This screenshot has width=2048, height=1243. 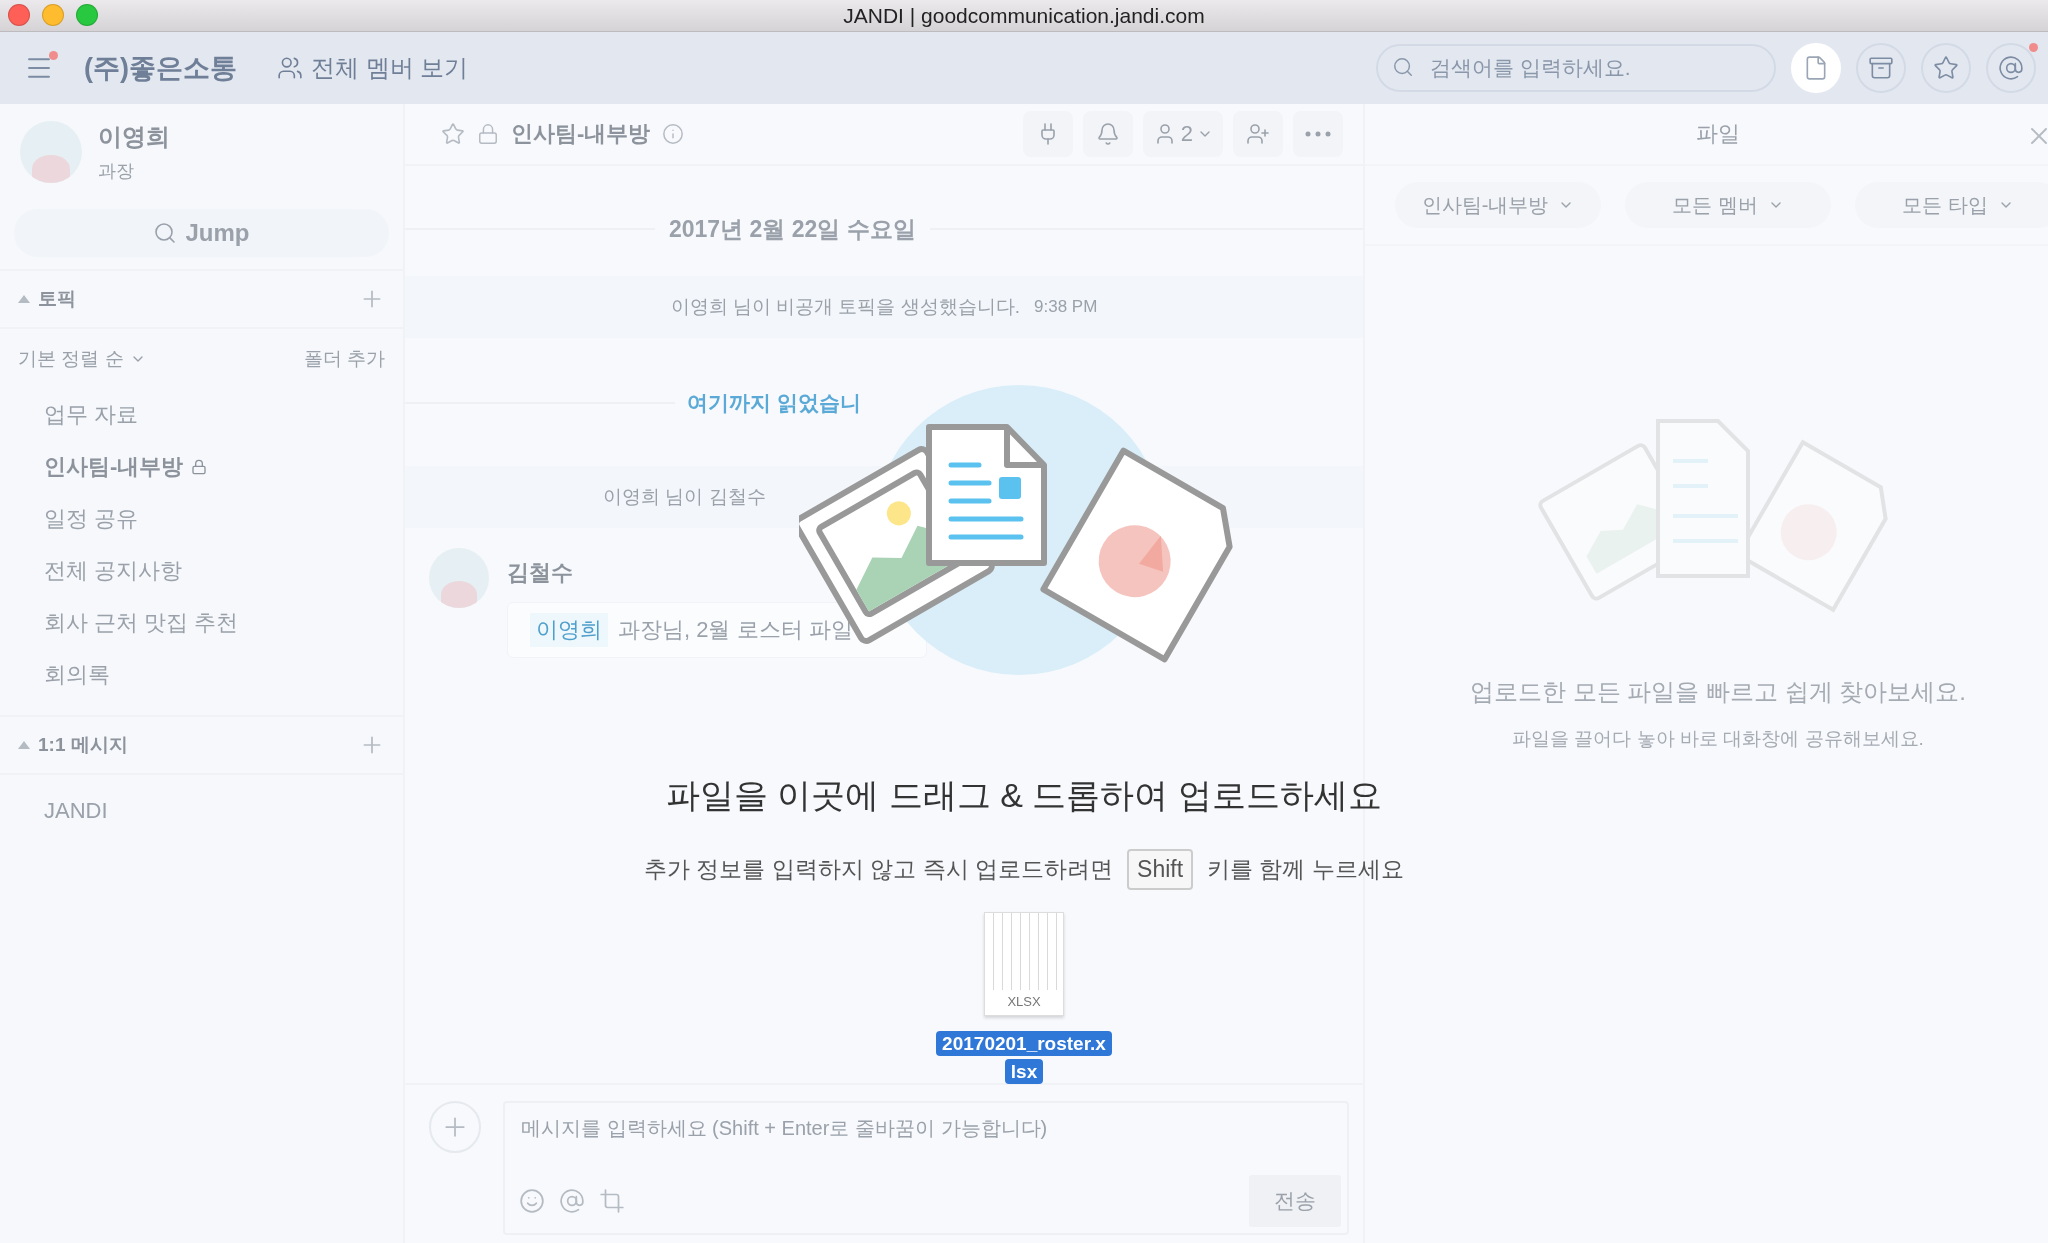 What do you see at coordinates (83, 745) in the screenshot?
I see `section-header: 1:1 메시지` at bounding box center [83, 745].